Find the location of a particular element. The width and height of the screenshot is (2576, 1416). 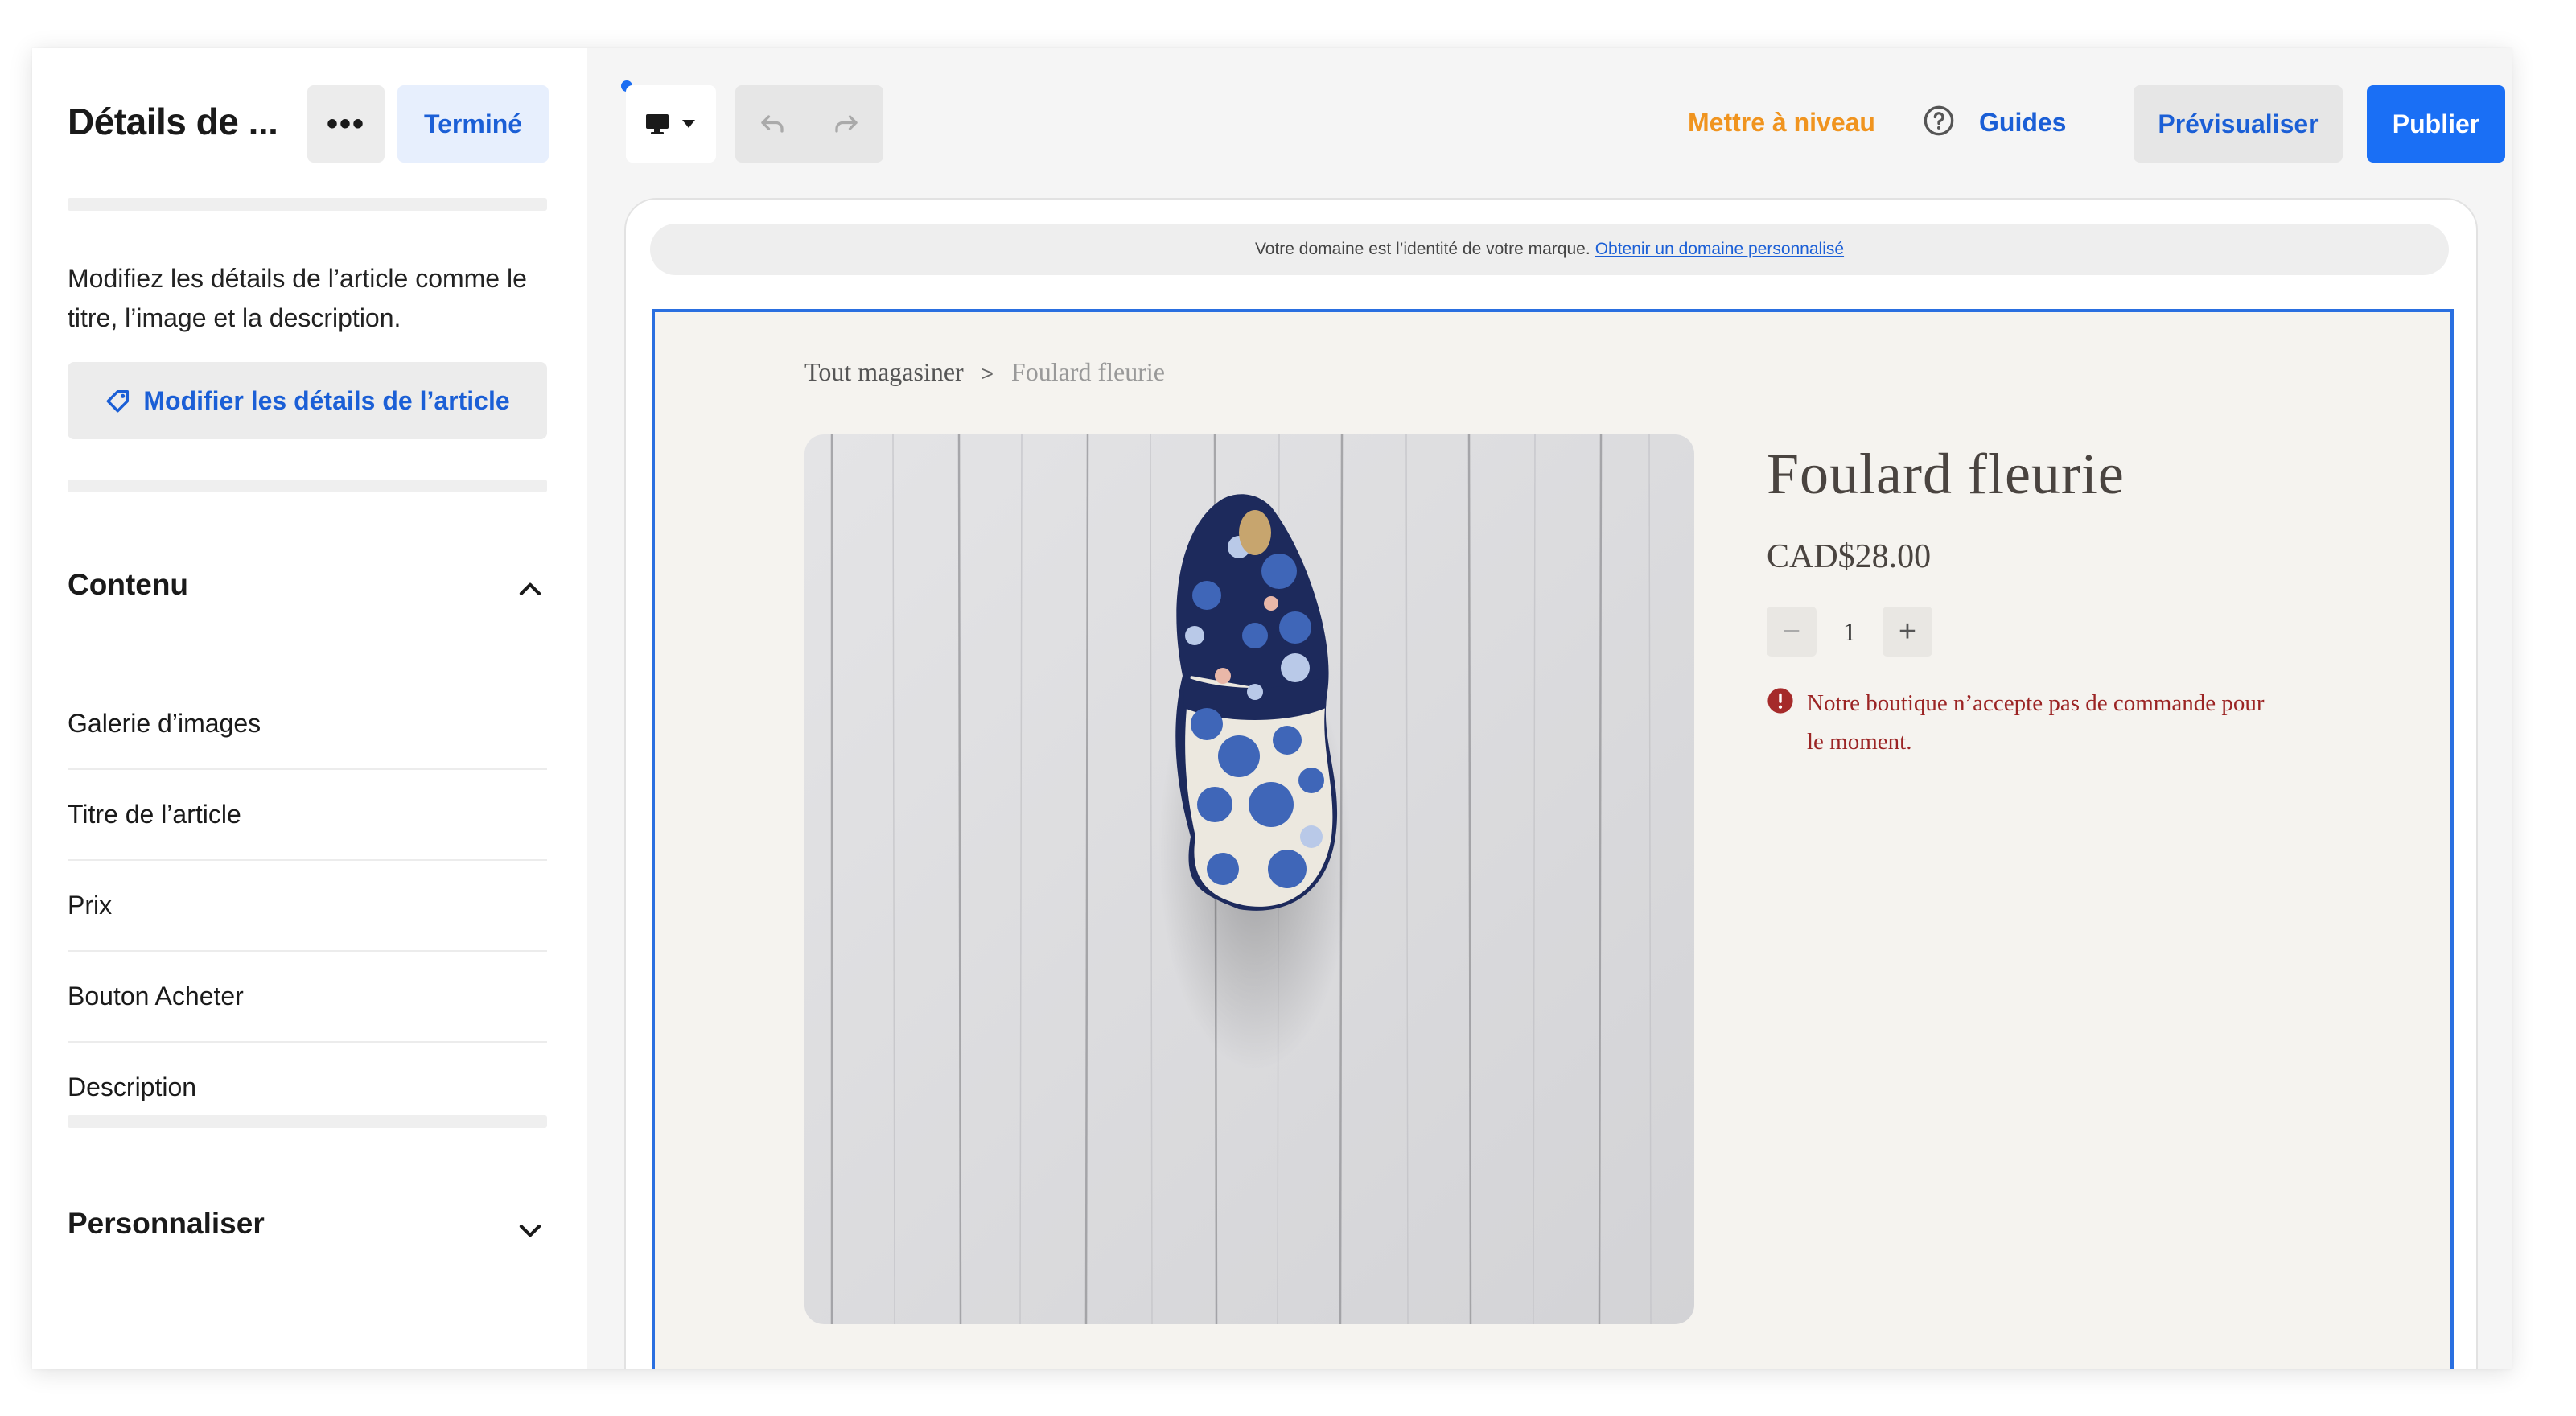

product-price: CAD$28.00 is located at coordinates (1849, 557).